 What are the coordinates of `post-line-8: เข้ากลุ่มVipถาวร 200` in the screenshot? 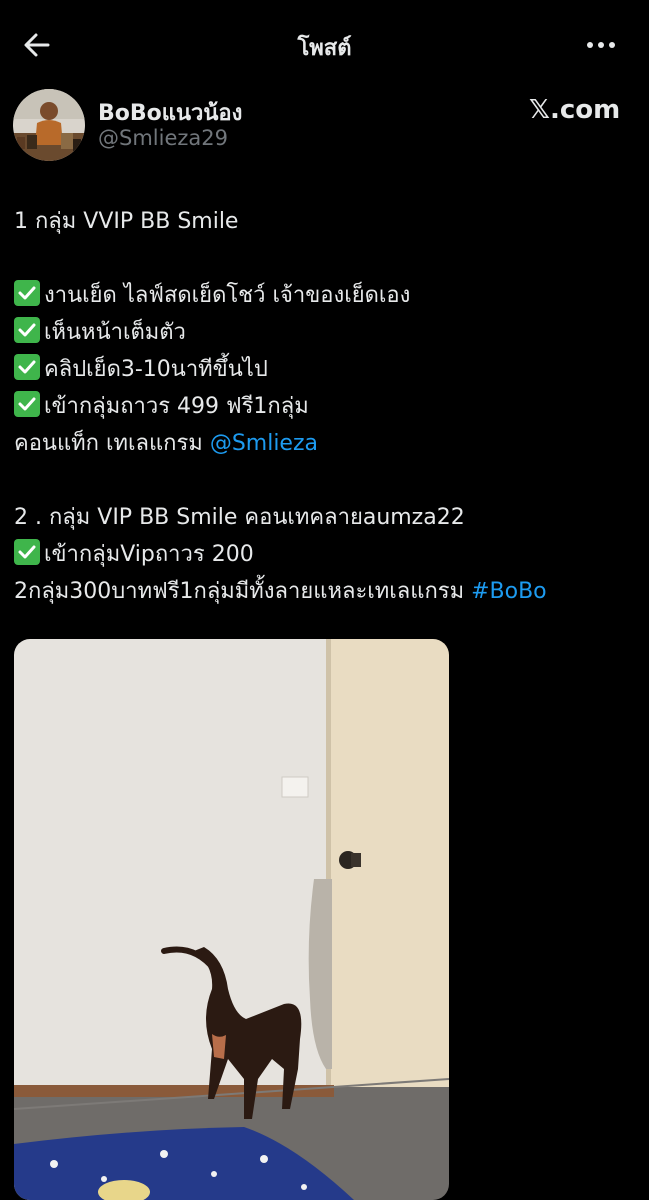 It's located at (134, 553).